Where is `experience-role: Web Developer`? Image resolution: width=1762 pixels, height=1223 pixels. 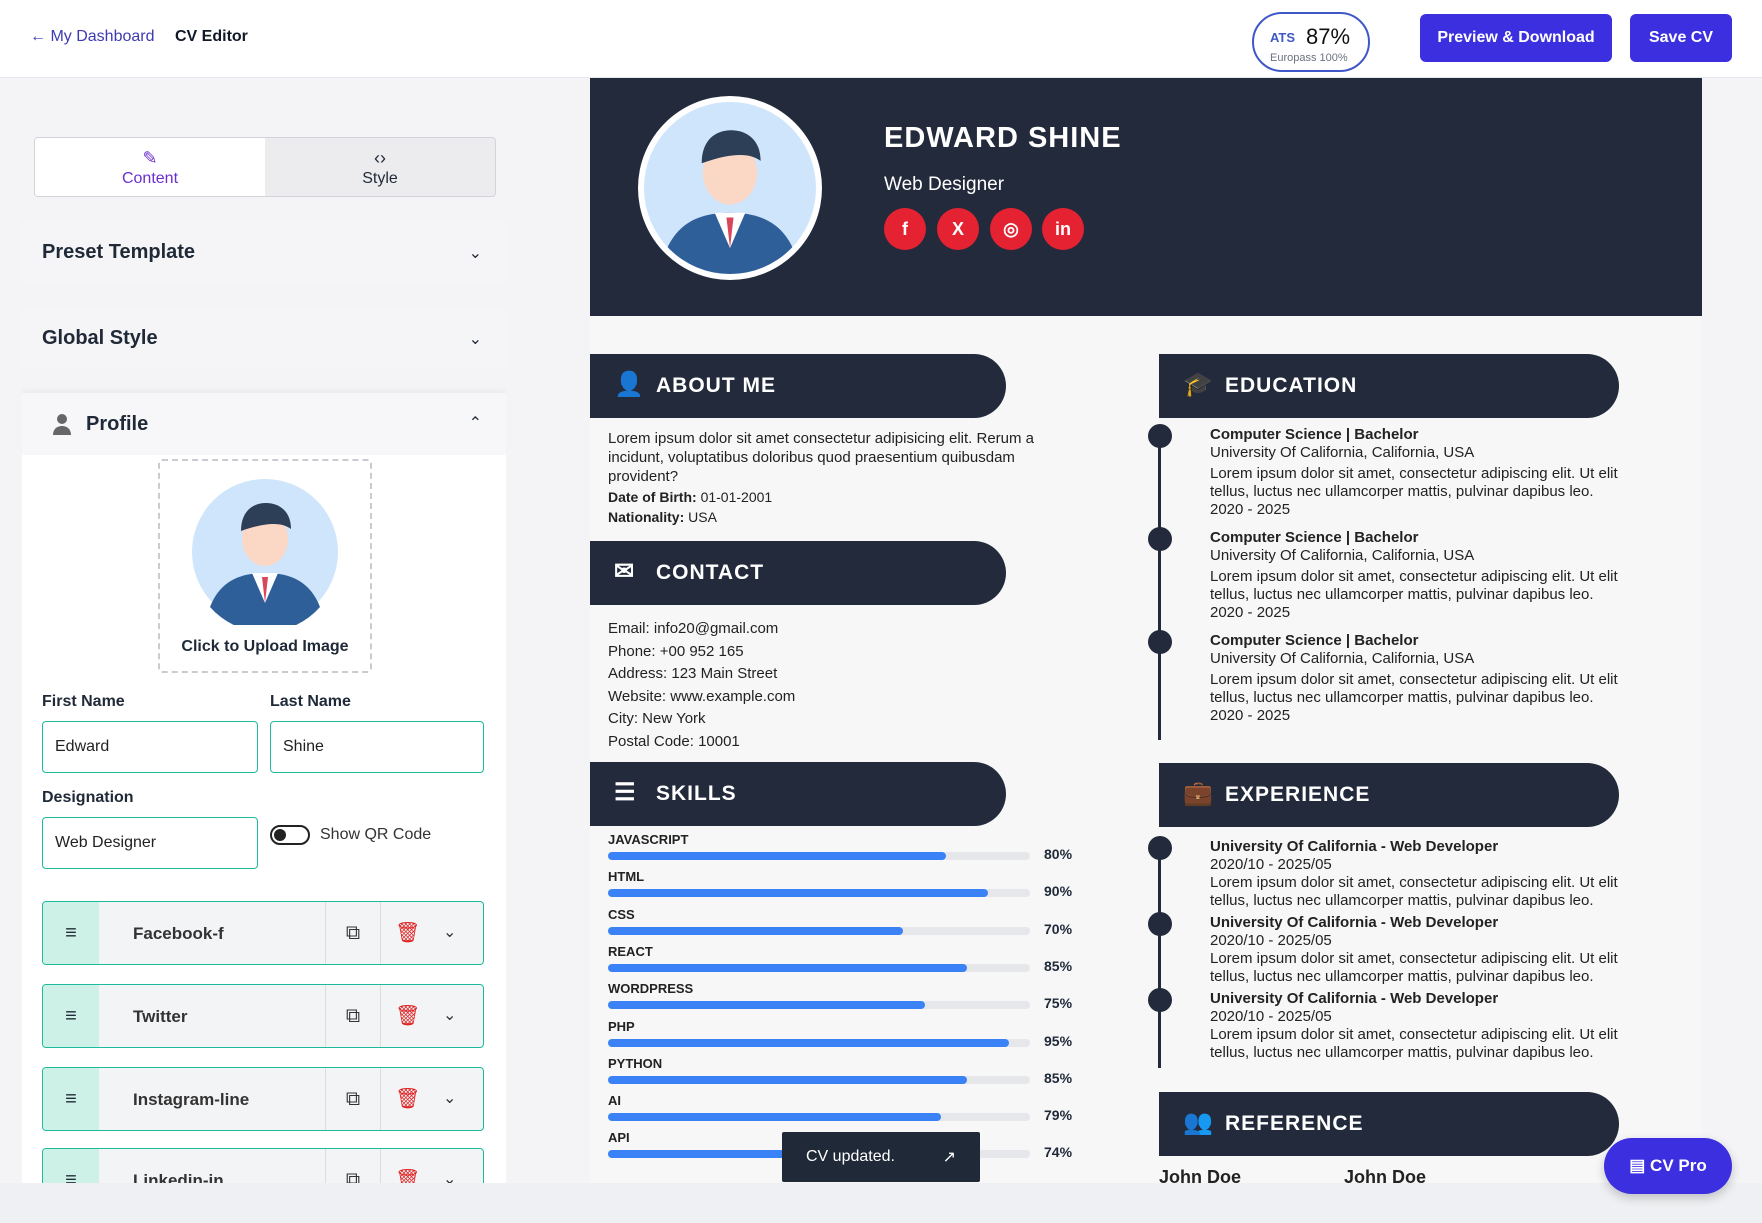 experience-role: Web Developer is located at coordinates (1444, 922).